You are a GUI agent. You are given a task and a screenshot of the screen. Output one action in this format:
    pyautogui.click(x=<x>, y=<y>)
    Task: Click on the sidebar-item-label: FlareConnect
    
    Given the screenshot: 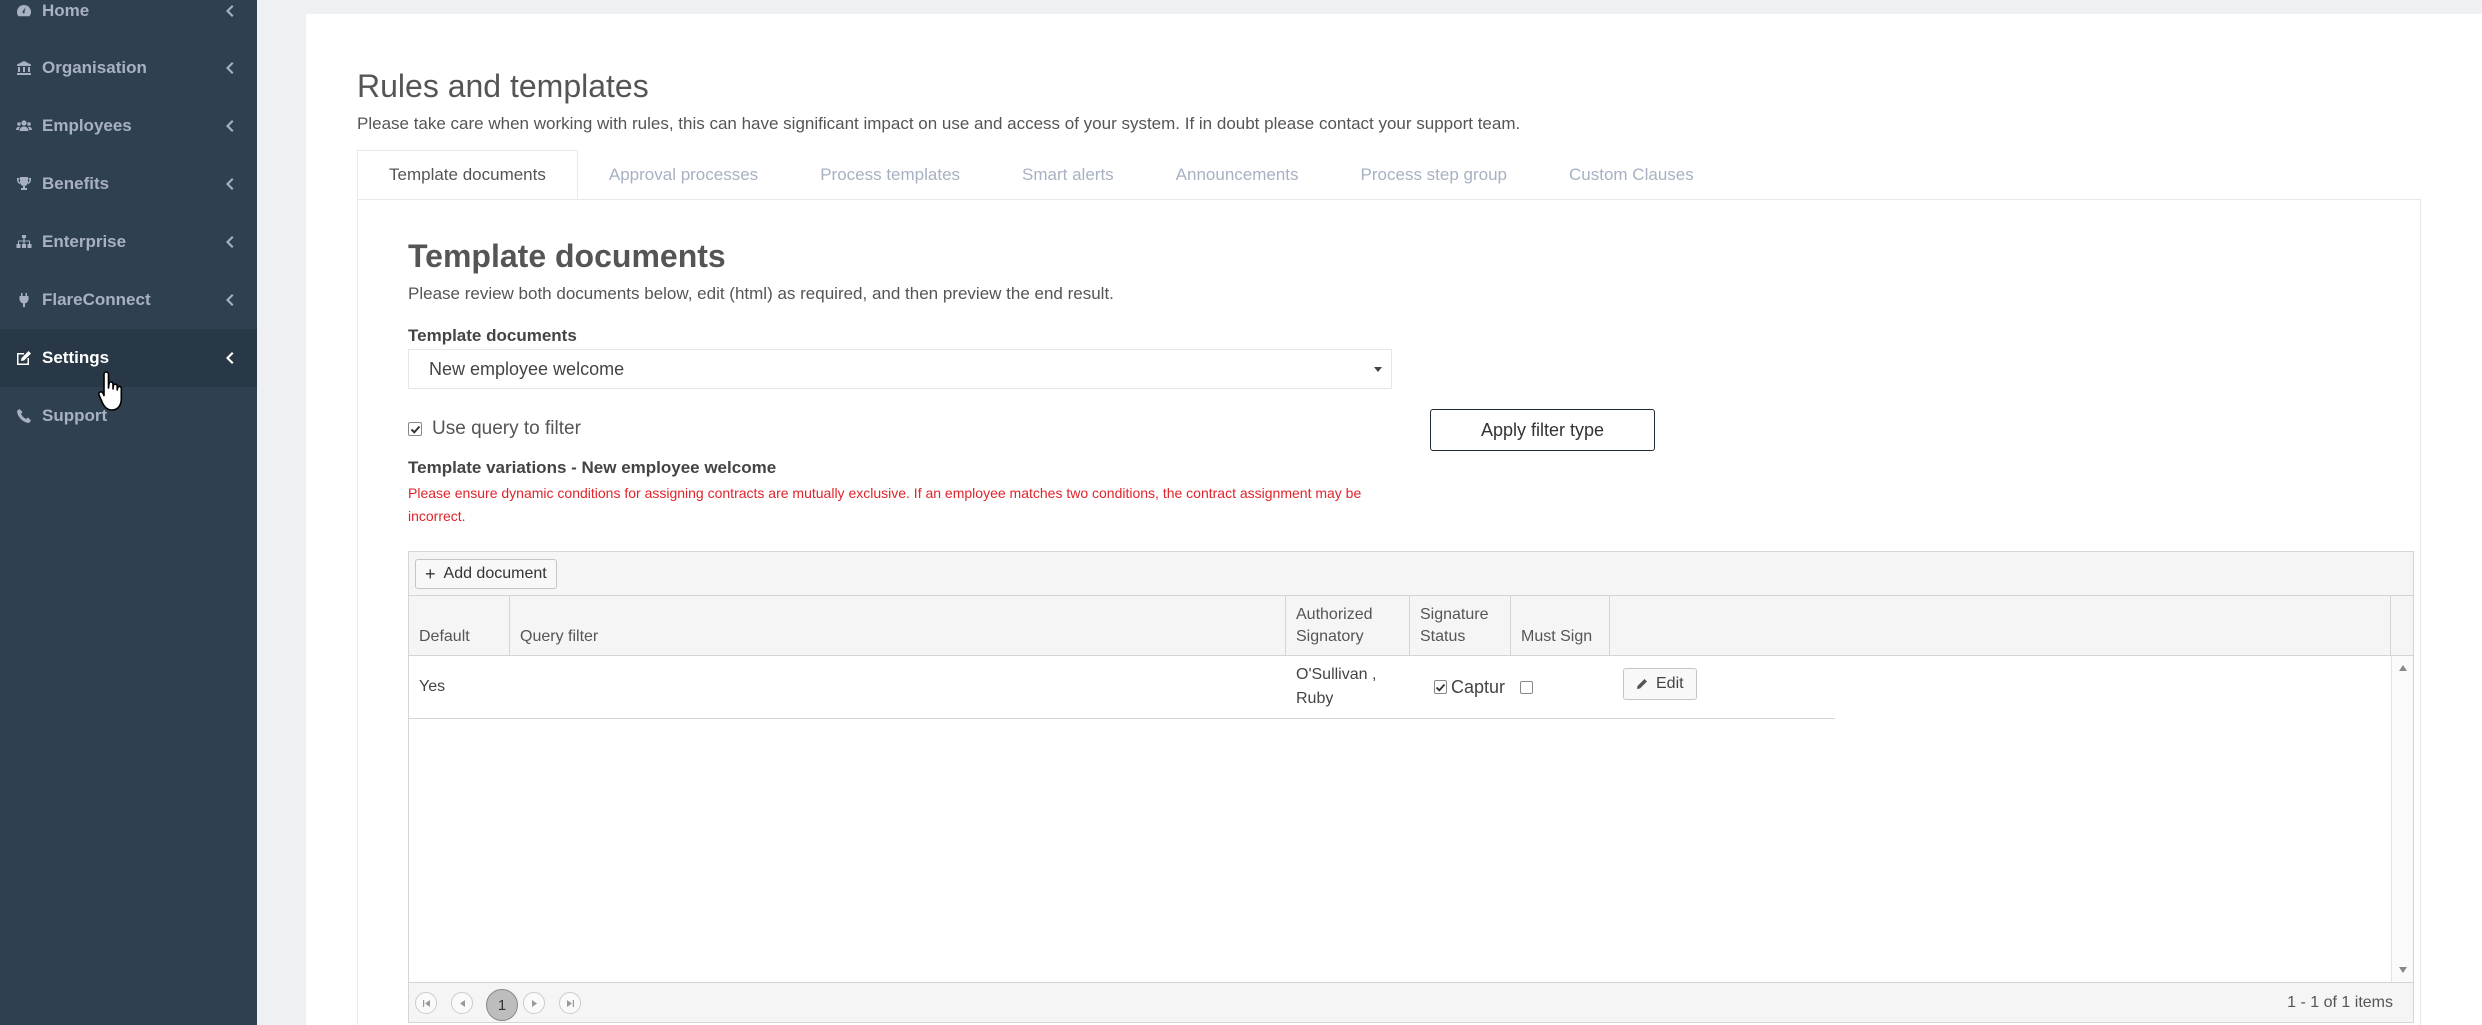 What is the action you would take?
    pyautogui.click(x=96, y=299)
    